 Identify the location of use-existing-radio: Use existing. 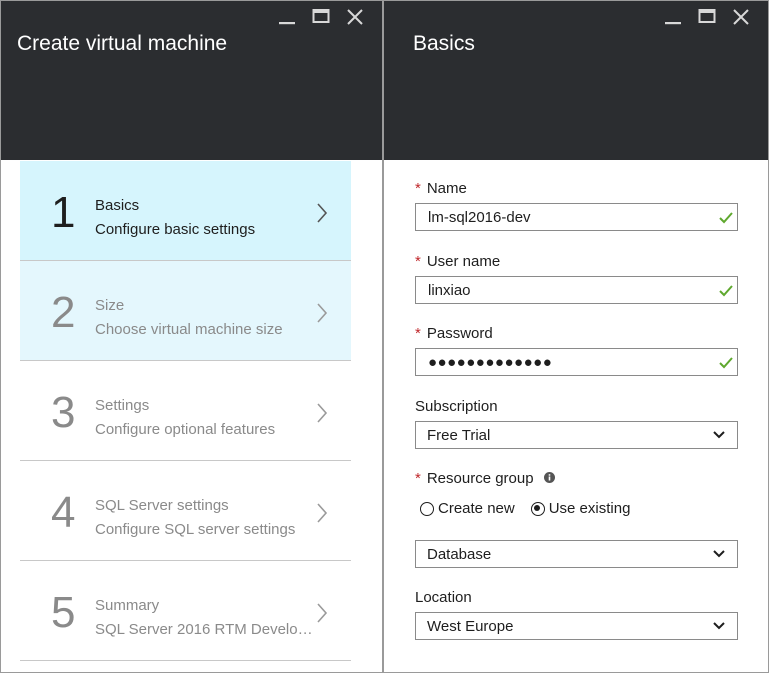
(580, 508).